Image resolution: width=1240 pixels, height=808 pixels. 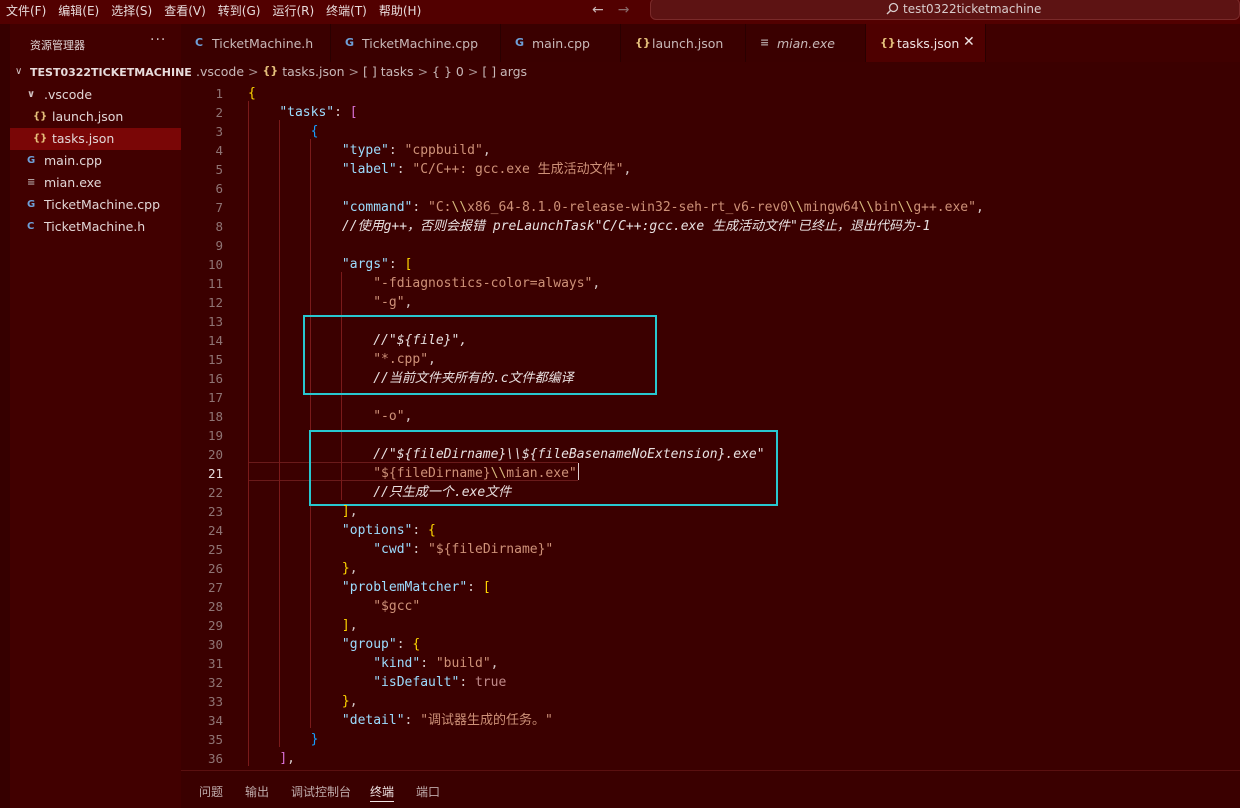 I want to click on code-line: "-fdiagnostics-color=always",, so click(x=424, y=283).